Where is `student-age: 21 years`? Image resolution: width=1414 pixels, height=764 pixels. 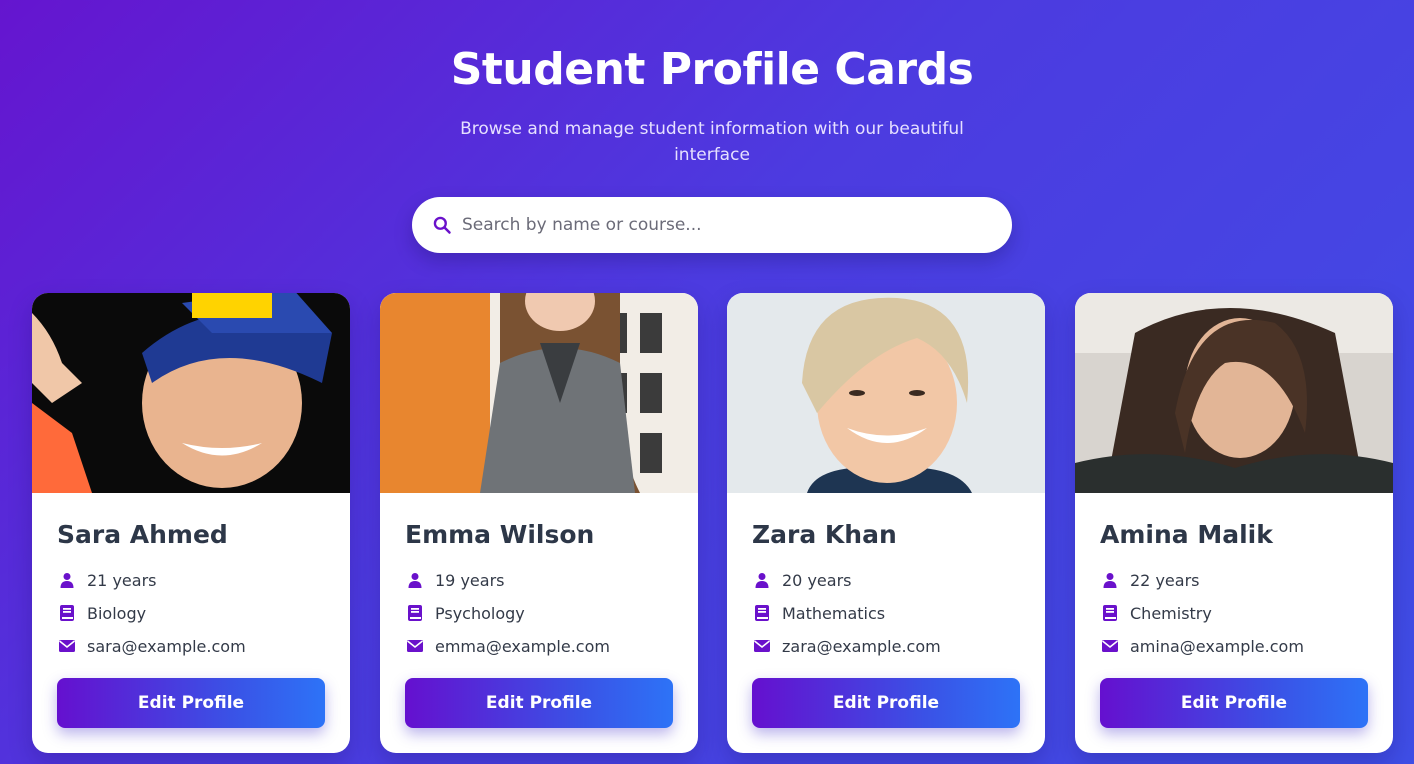
student-age: 21 years is located at coordinates (122, 580).